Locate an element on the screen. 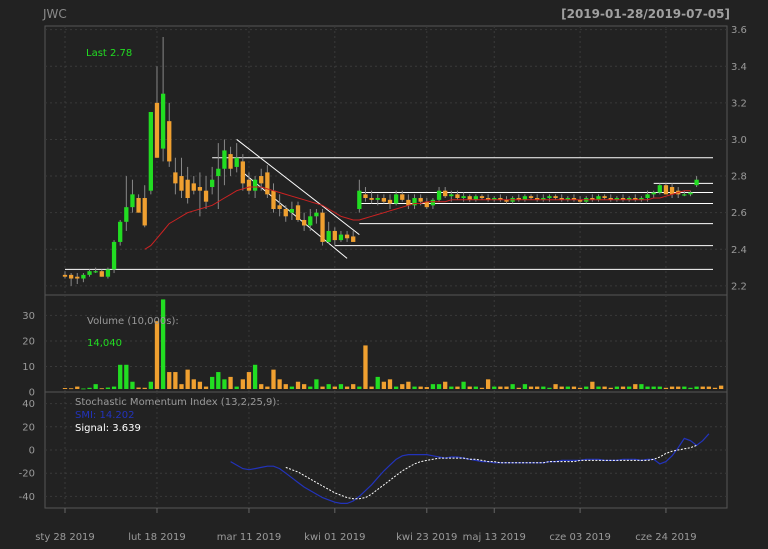 The width and height of the screenshot is (768, 549). smi-tick-label: 20 is located at coordinates (28, 427).